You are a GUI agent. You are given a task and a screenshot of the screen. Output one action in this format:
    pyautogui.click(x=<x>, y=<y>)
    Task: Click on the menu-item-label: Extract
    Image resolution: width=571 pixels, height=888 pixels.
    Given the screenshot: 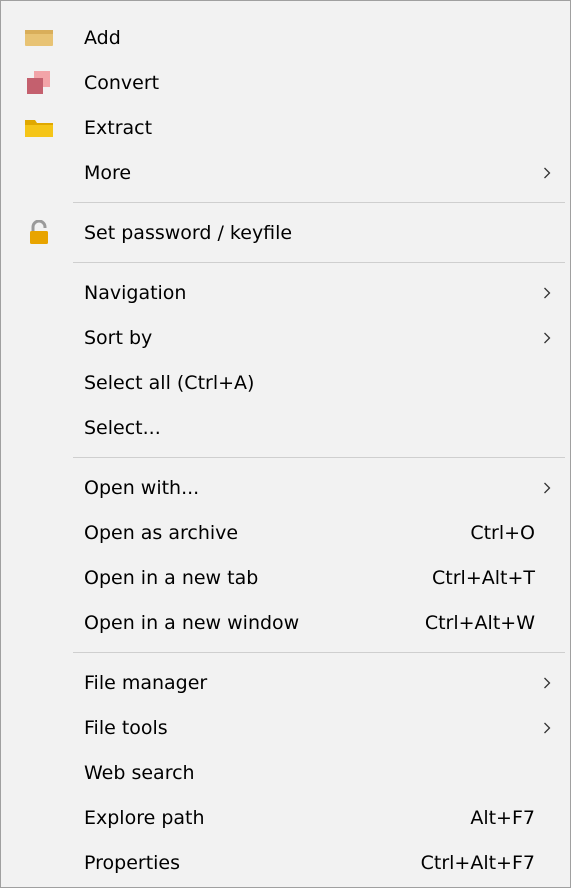 What is the action you would take?
    pyautogui.click(x=118, y=127)
    